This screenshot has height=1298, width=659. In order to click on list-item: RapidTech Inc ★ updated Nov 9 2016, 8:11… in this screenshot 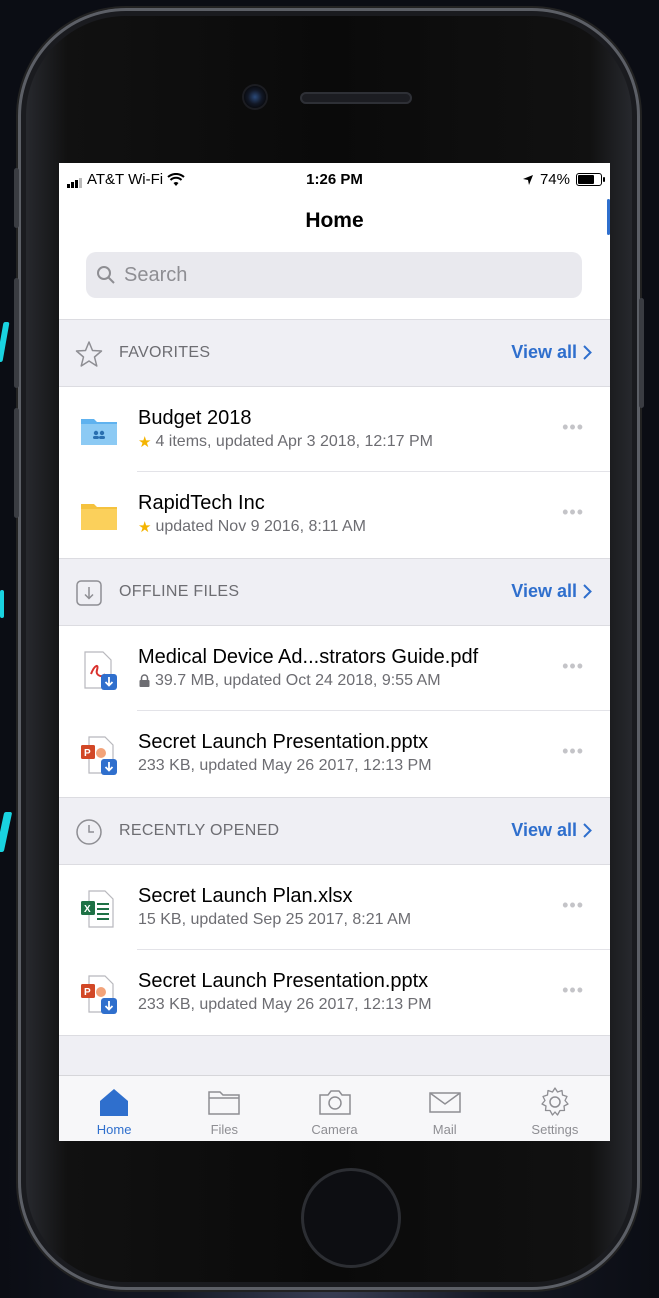, I will do `click(334, 514)`.